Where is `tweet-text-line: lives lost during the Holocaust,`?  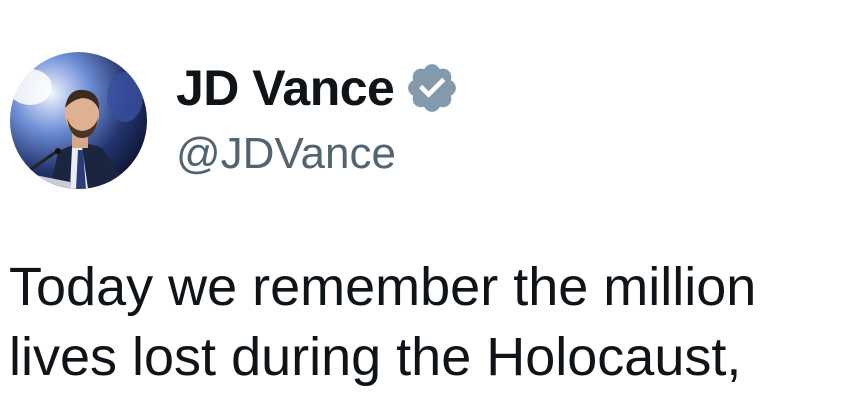 tweet-text-line: lives lost during the Holocaust, is located at coordinates (375, 357).